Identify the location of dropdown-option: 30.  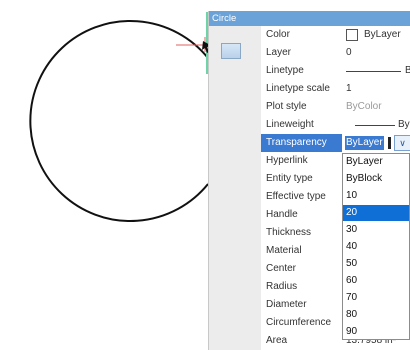
(376, 230).